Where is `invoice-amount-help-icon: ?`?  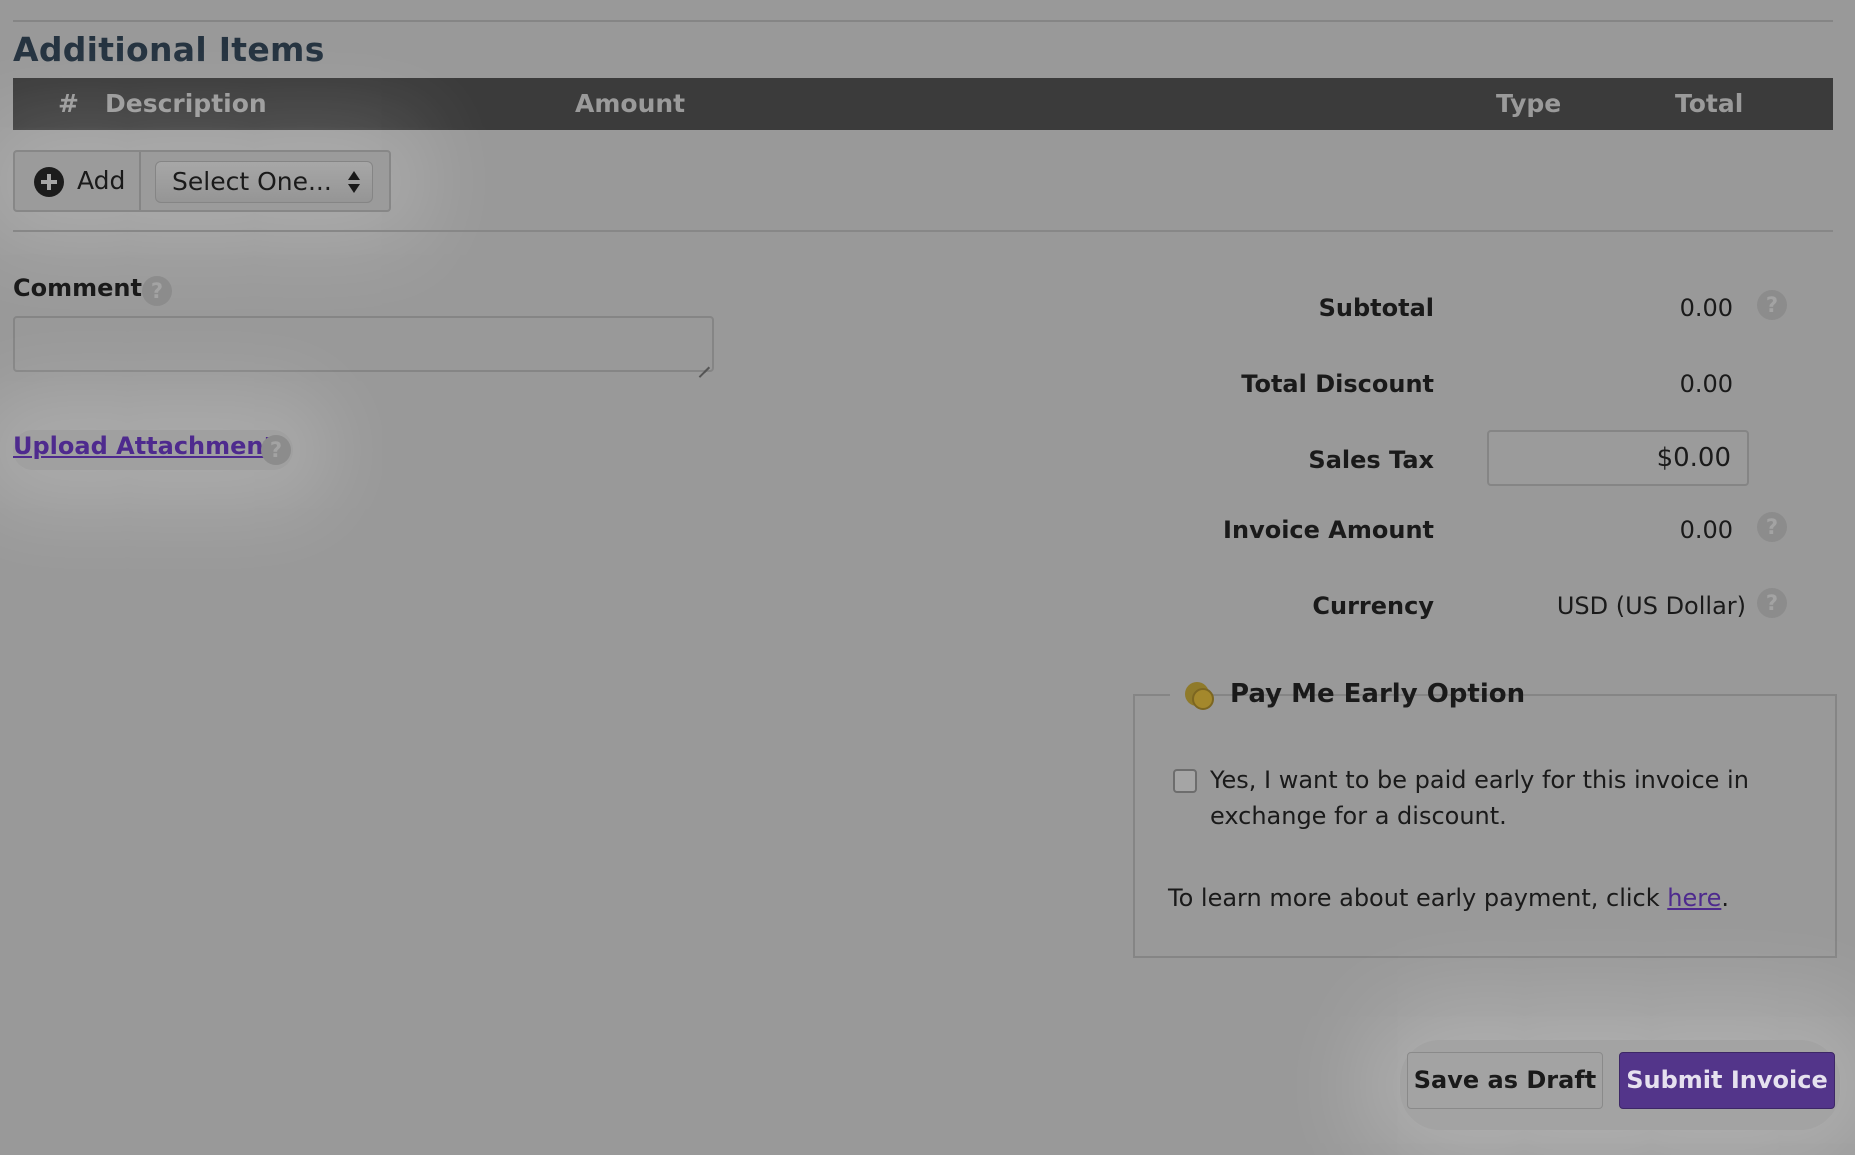
invoice-amount-help-icon: ? is located at coordinates (1772, 527).